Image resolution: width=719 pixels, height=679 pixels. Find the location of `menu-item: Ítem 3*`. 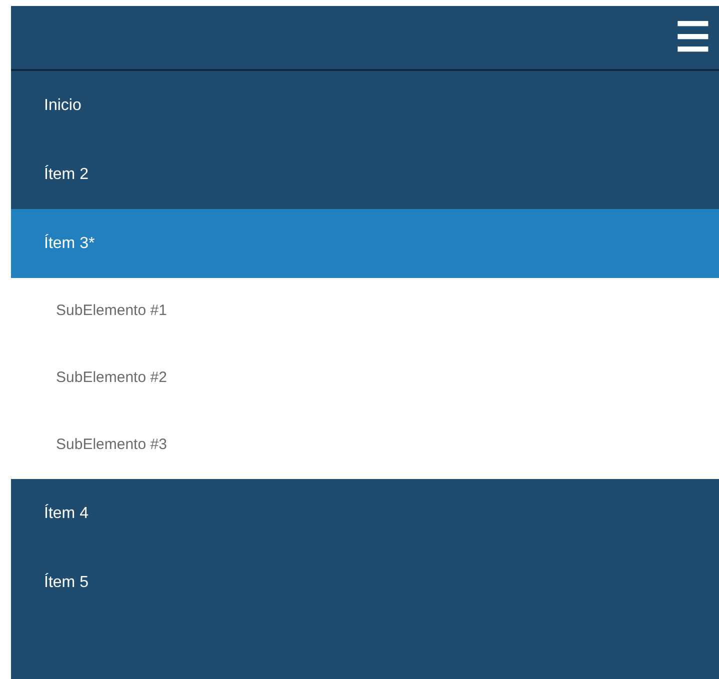

menu-item: Ítem 3* is located at coordinates (365, 243).